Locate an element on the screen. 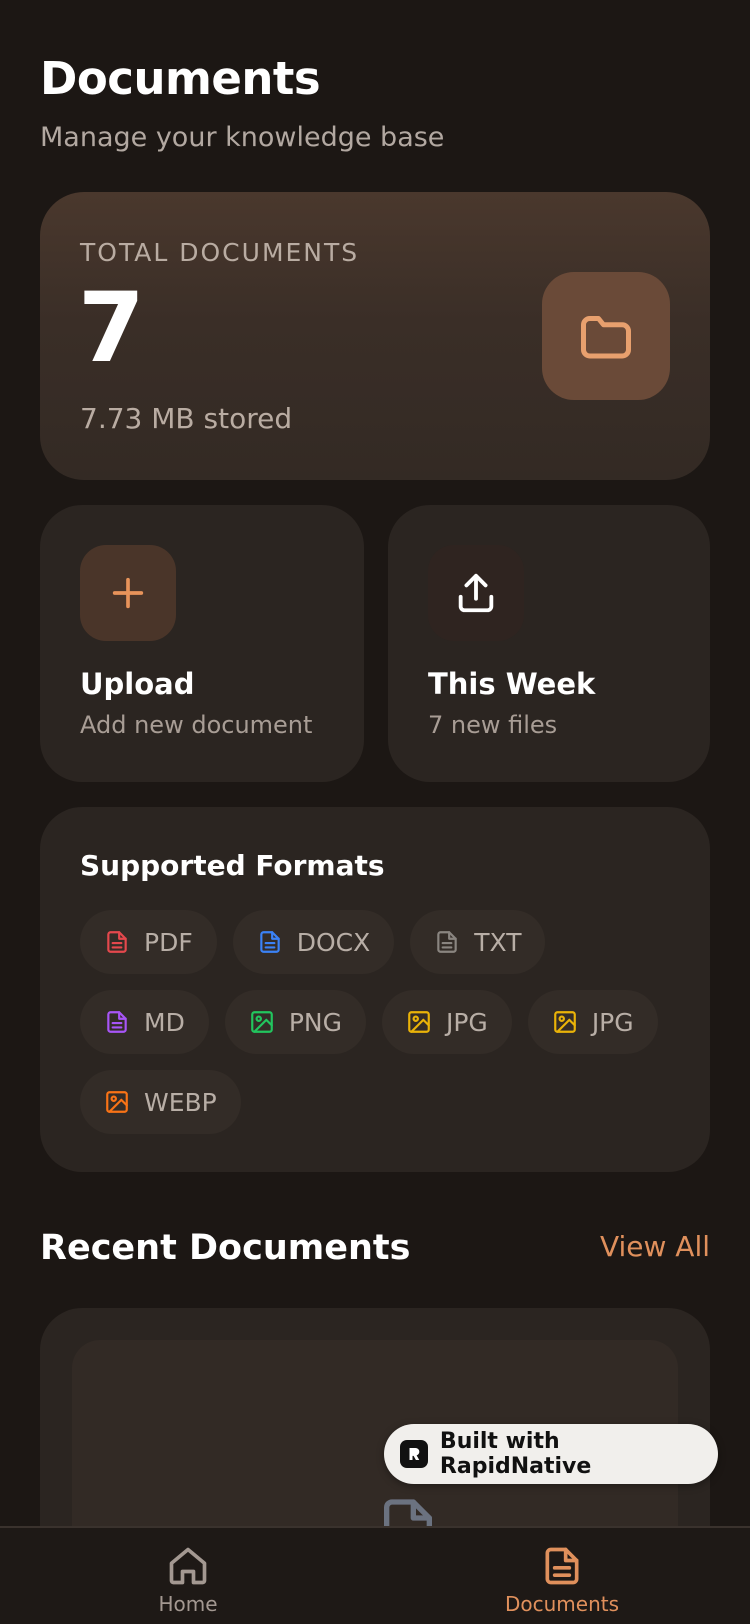 This screenshot has height=1624, width=750. this-week-card: This Week 7 new files is located at coordinates (549, 643).